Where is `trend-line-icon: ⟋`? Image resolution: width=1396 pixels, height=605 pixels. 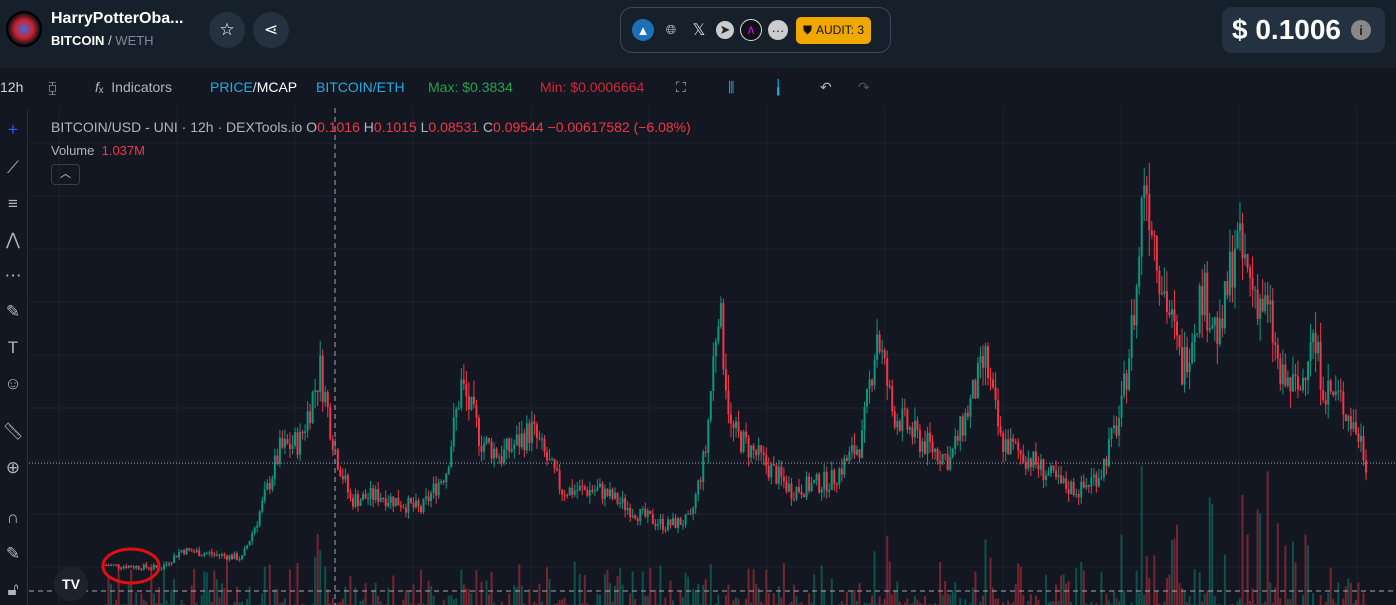
trend-line-icon: ⟋ is located at coordinates (13, 169).